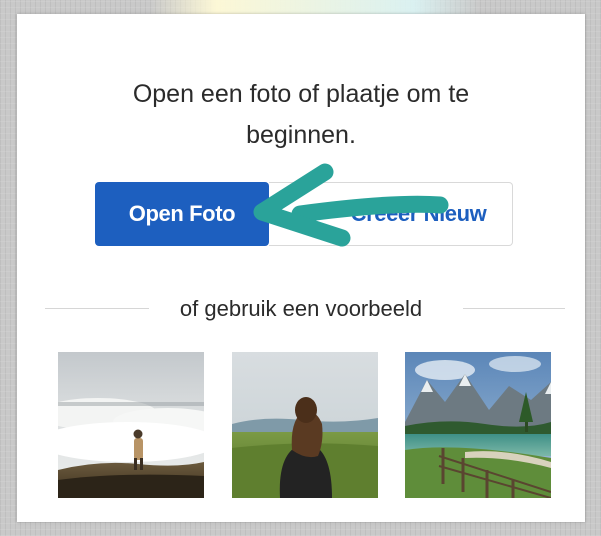  I want to click on background-glow, so click(315, 7).